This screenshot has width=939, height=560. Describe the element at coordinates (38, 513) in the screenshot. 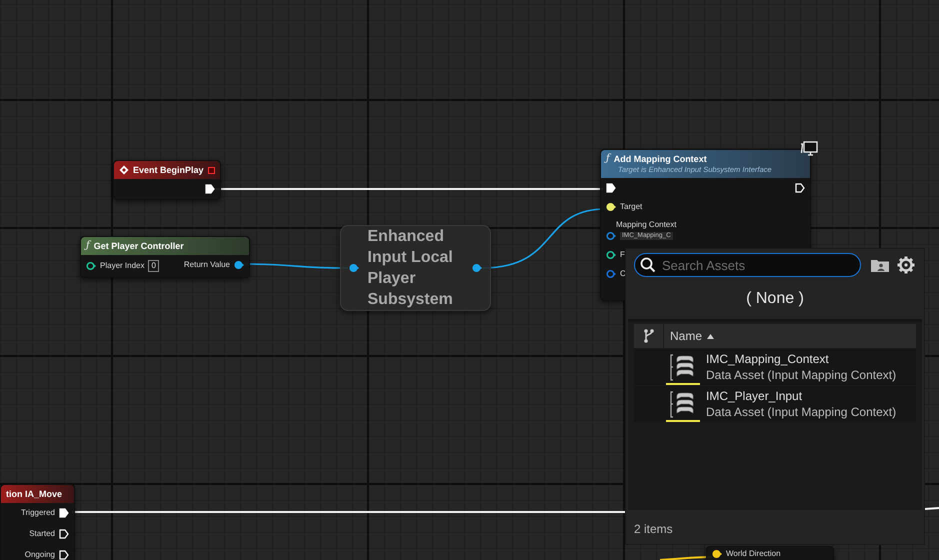

I see `pin-label: Triggered` at that location.